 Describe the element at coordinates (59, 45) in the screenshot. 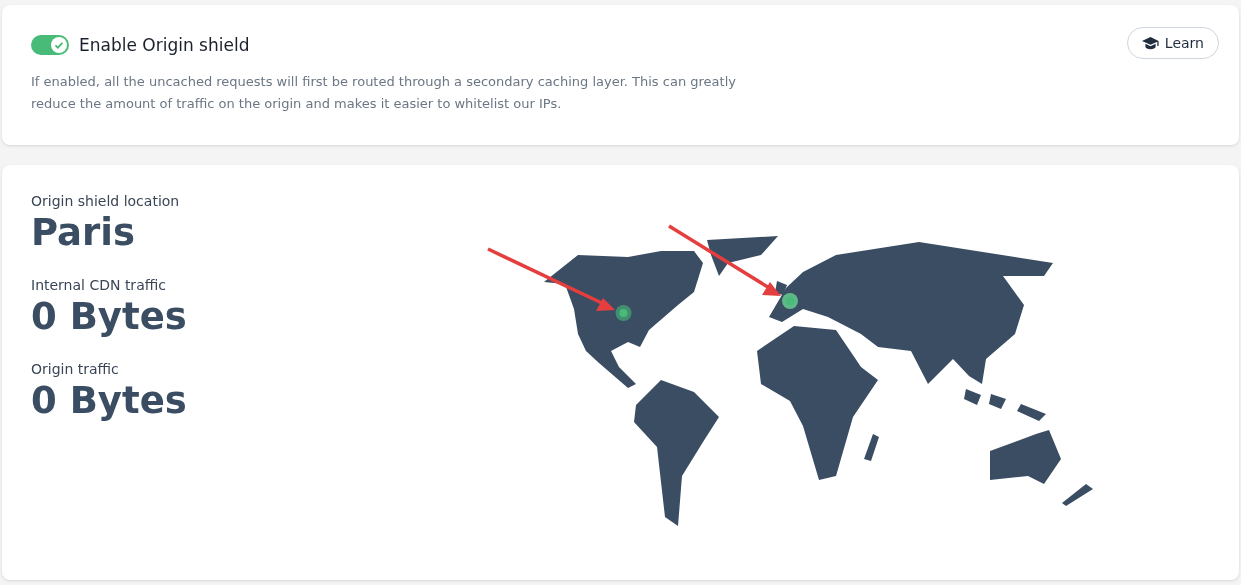

I see `check-icon` at that location.